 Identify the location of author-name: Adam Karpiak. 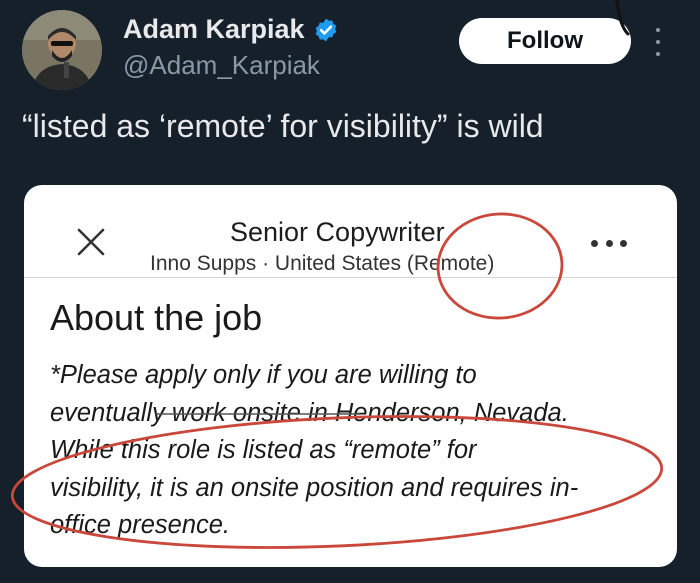
(214, 29).